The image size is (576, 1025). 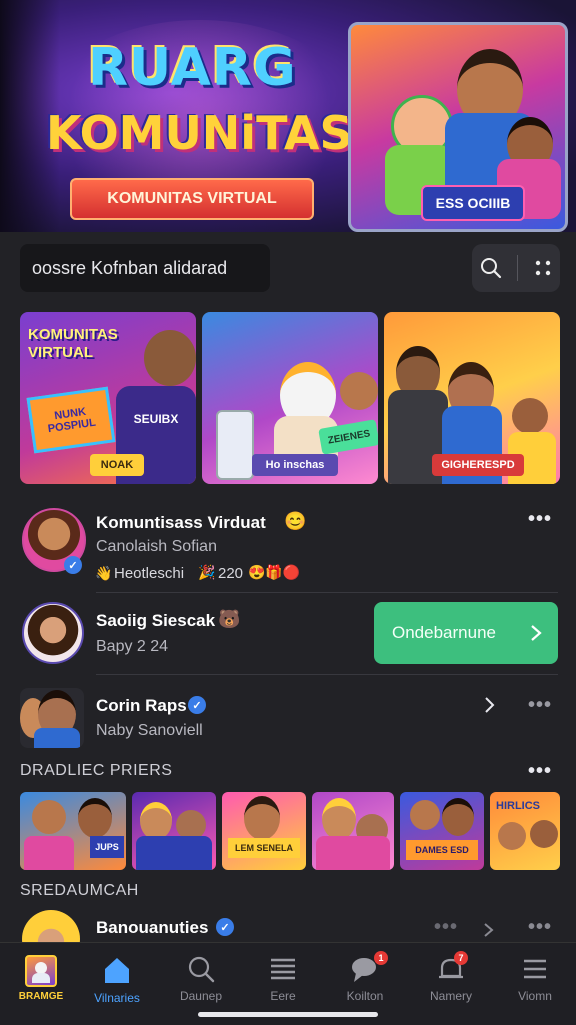 I want to click on nav-item-home: Vilnaries, so click(x=117, y=978).